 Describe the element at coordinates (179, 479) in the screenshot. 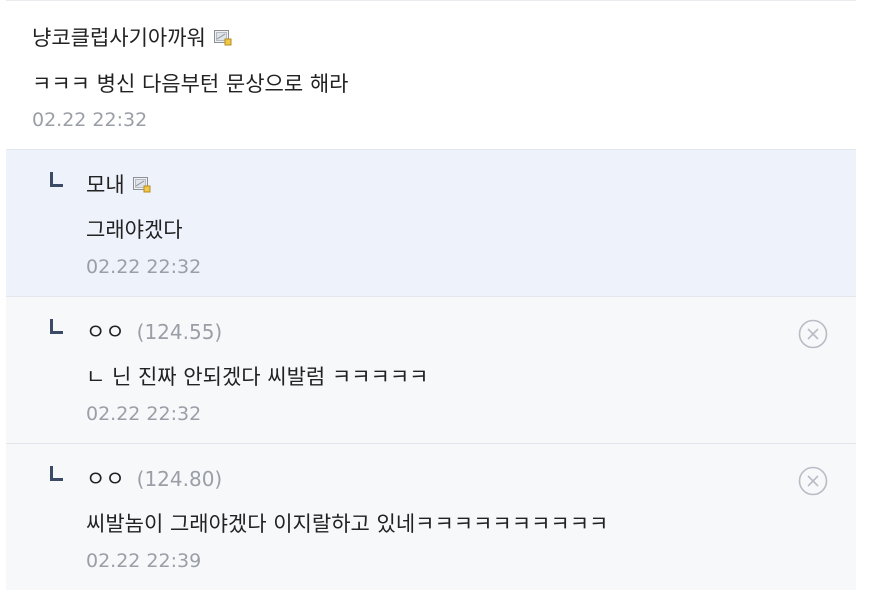

I see `reply-author-ip: (124.80)` at that location.